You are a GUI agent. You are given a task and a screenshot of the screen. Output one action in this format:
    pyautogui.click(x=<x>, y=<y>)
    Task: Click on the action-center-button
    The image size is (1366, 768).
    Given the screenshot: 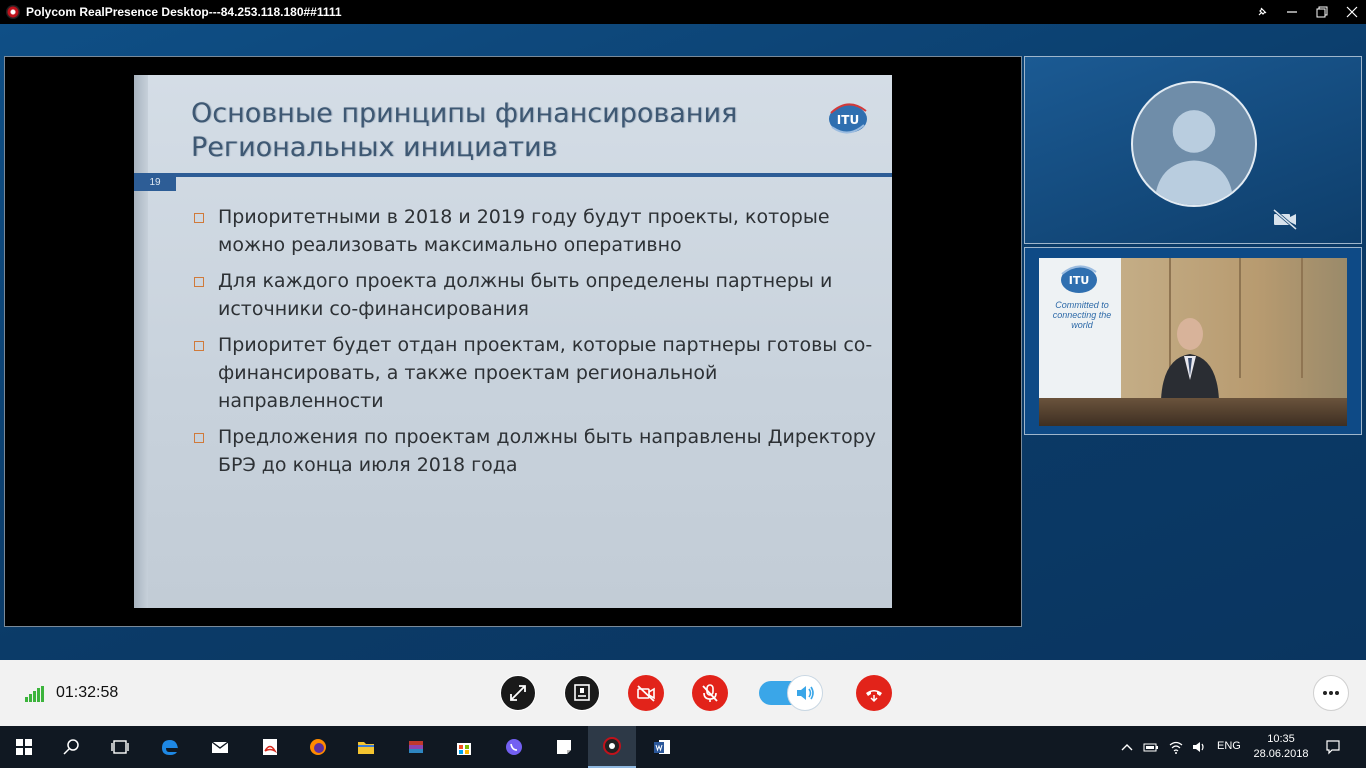 What is the action you would take?
    pyautogui.click(x=1333, y=747)
    